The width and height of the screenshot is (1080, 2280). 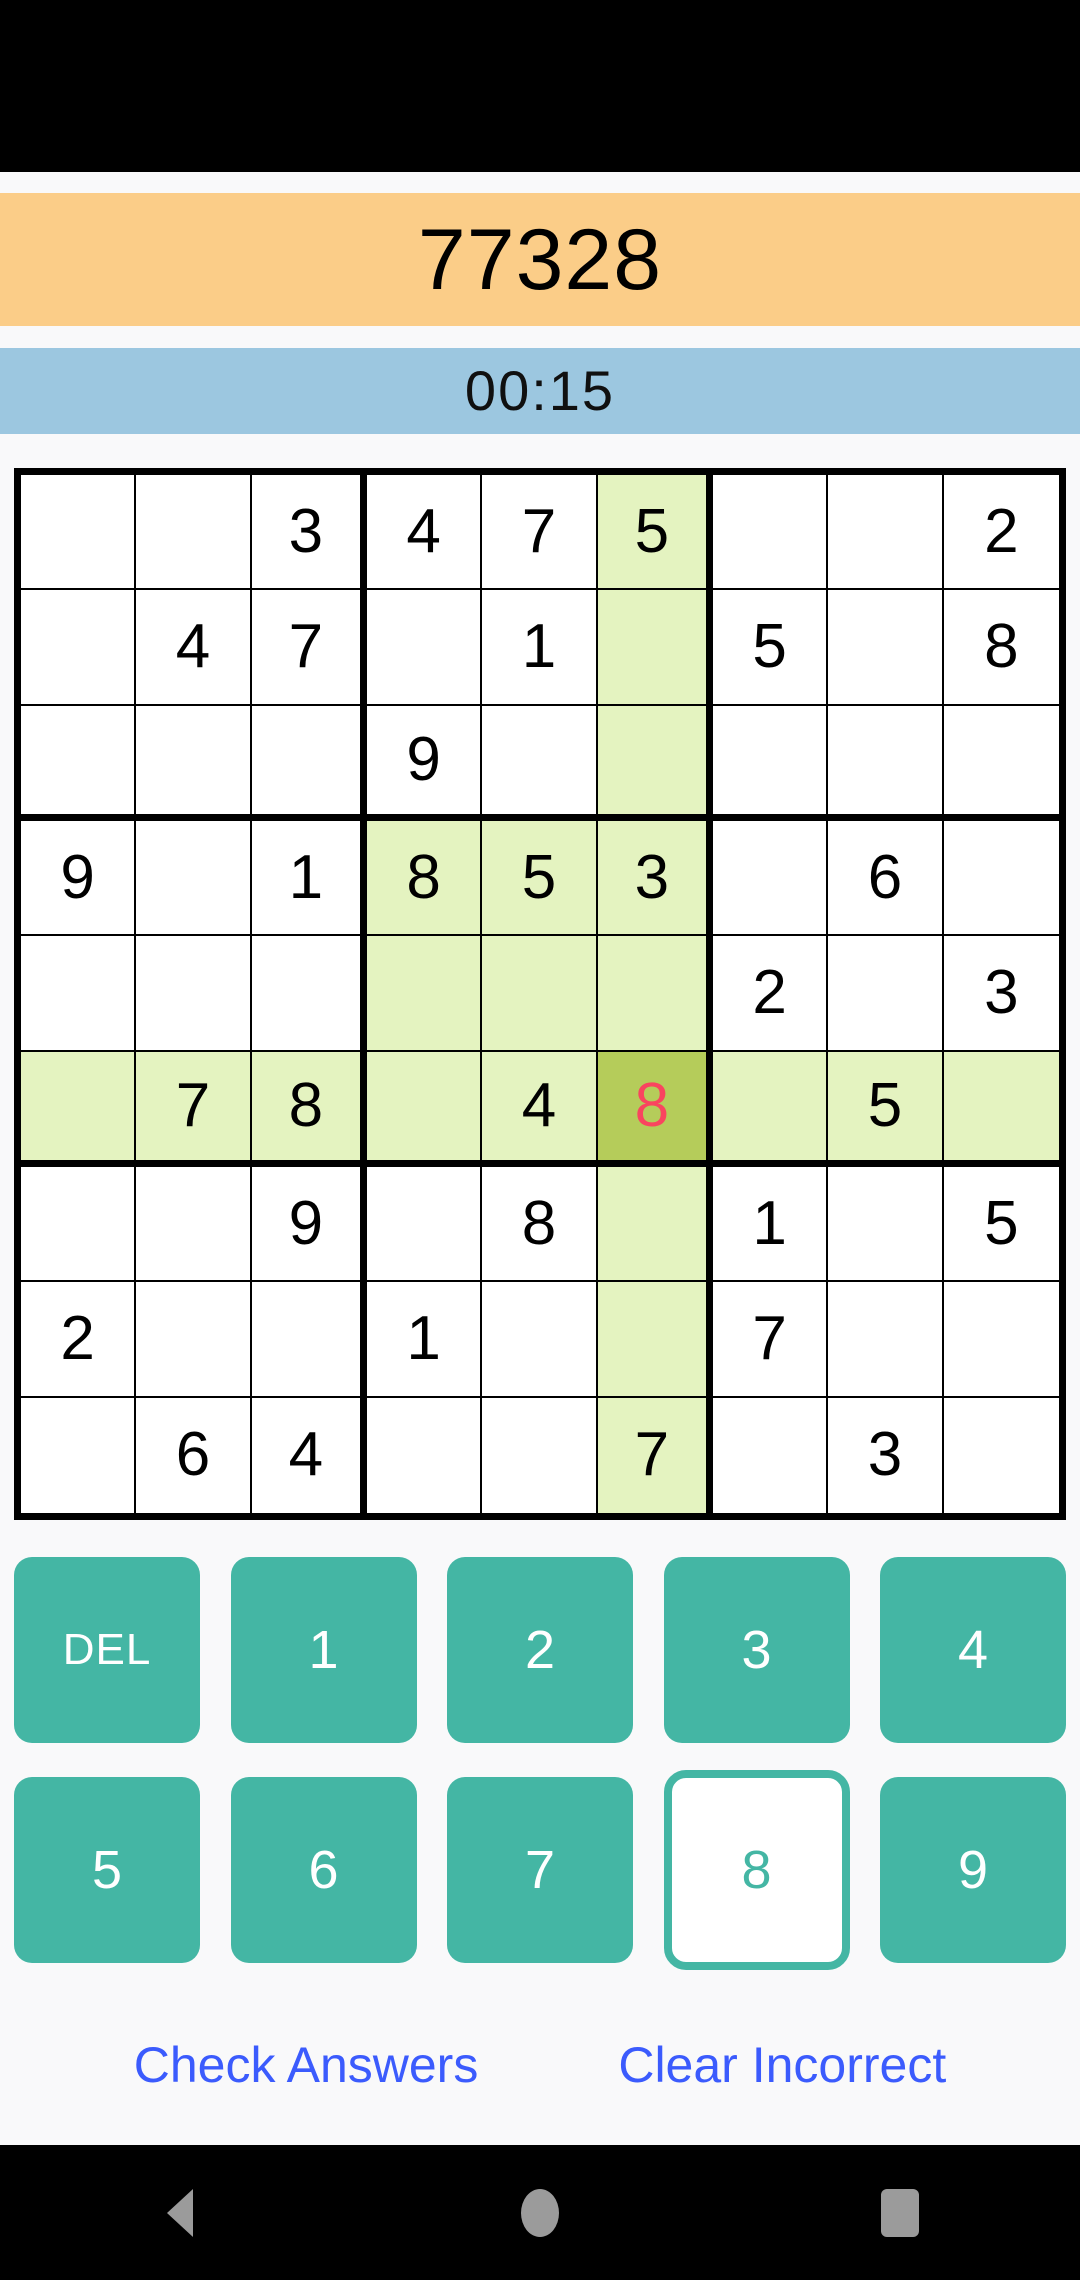 I want to click on cell-r2c5: 1, so click(x=540, y=648).